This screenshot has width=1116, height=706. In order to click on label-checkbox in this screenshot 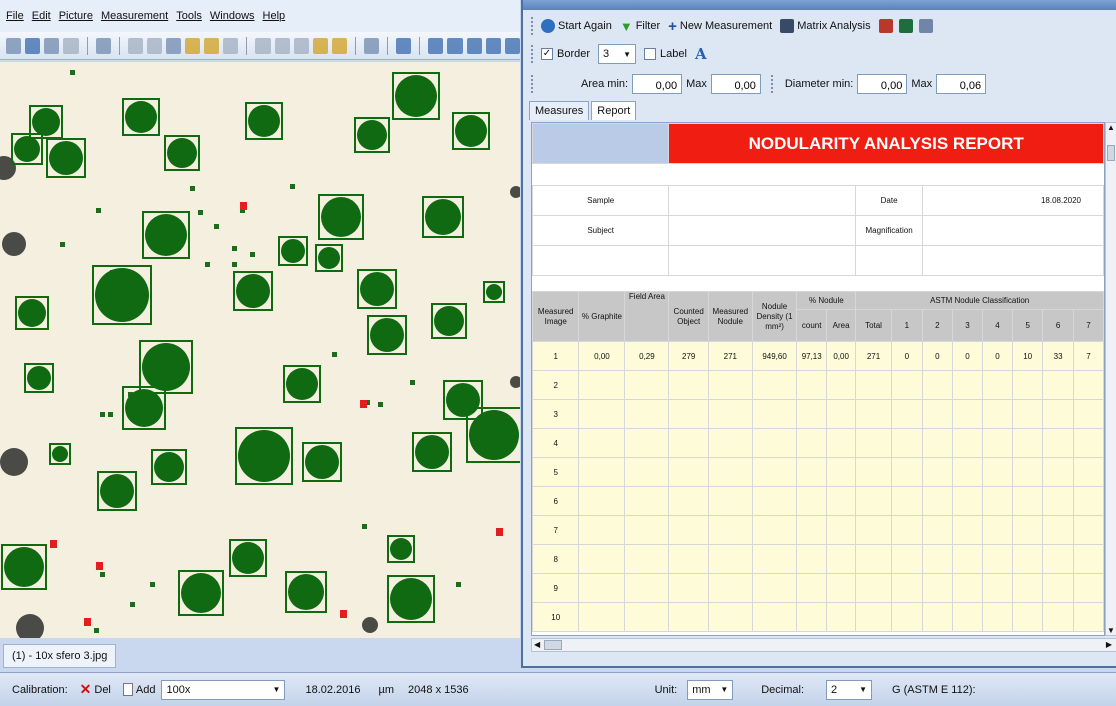, I will do `click(650, 54)`.